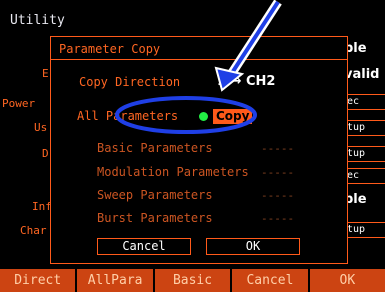 The height and width of the screenshot is (292, 385). What do you see at coordinates (248, 46) in the screenshot?
I see `annotation-arrow-icon` at bounding box center [248, 46].